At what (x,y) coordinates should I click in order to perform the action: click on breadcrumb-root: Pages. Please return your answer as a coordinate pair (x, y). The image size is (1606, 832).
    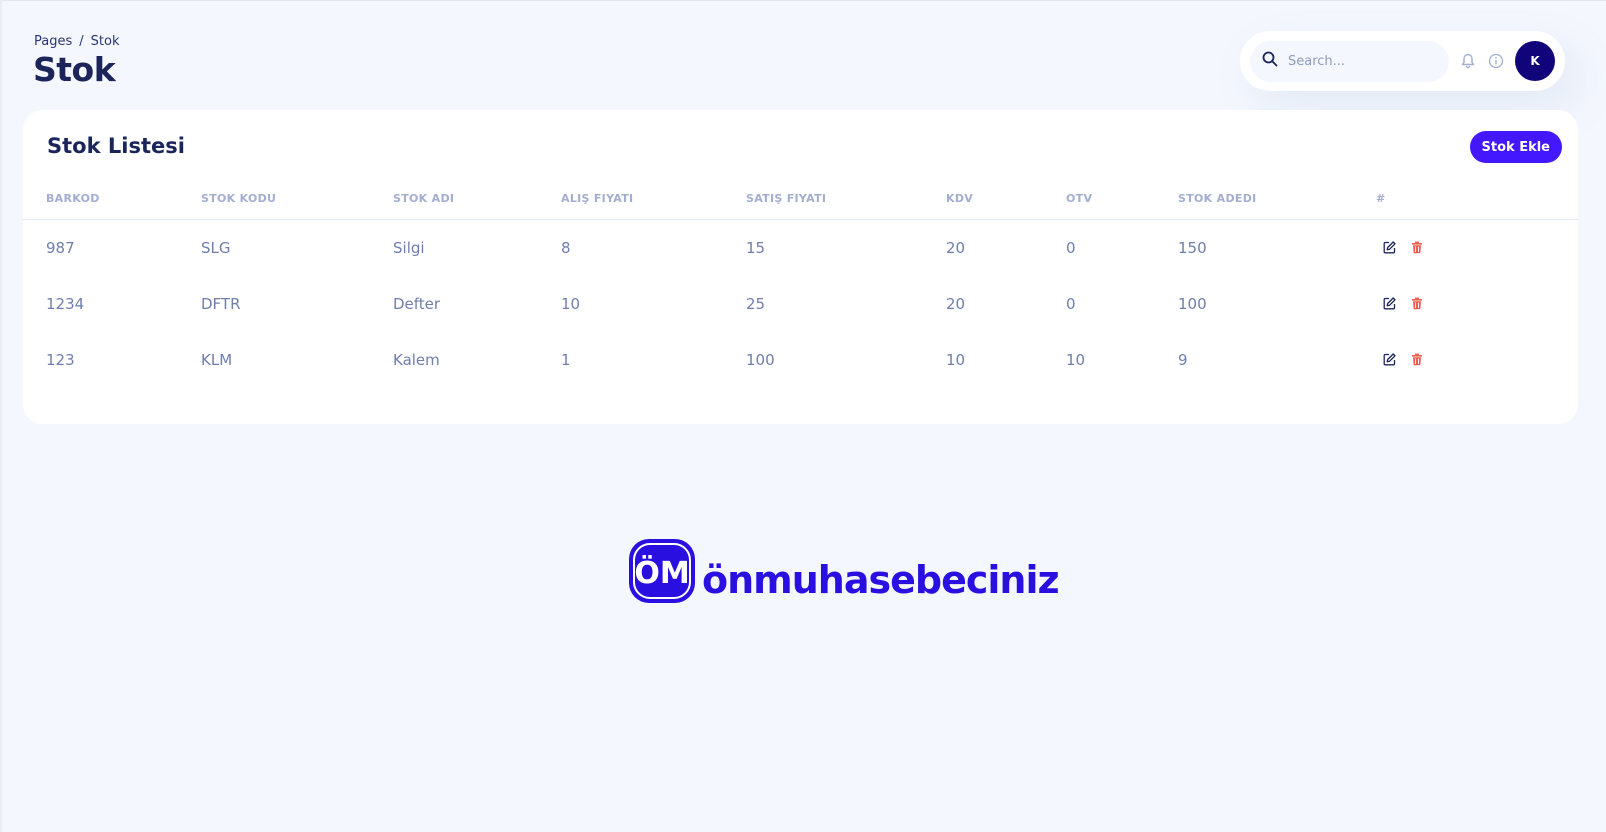
    Looking at the image, I should click on (53, 41).